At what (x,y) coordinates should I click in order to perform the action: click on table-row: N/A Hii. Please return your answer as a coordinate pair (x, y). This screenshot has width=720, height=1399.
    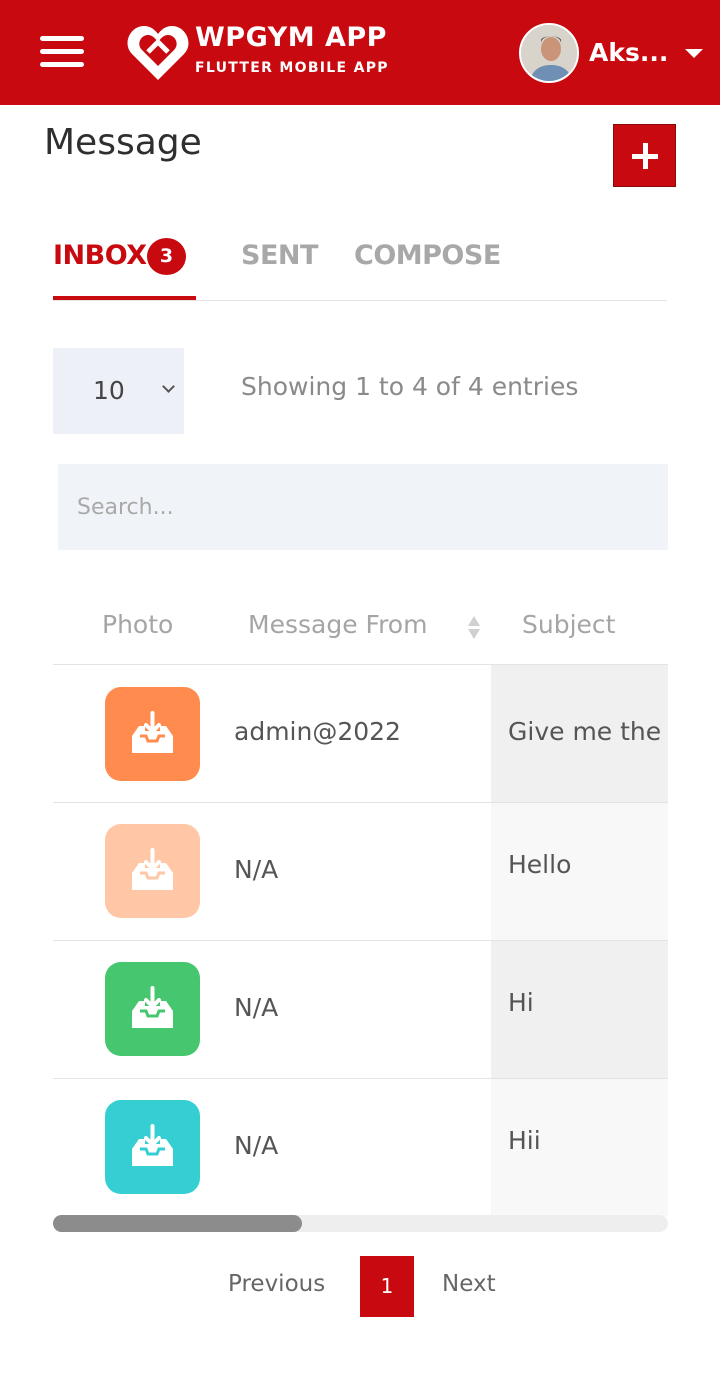
    Looking at the image, I should click on (360, 1147).